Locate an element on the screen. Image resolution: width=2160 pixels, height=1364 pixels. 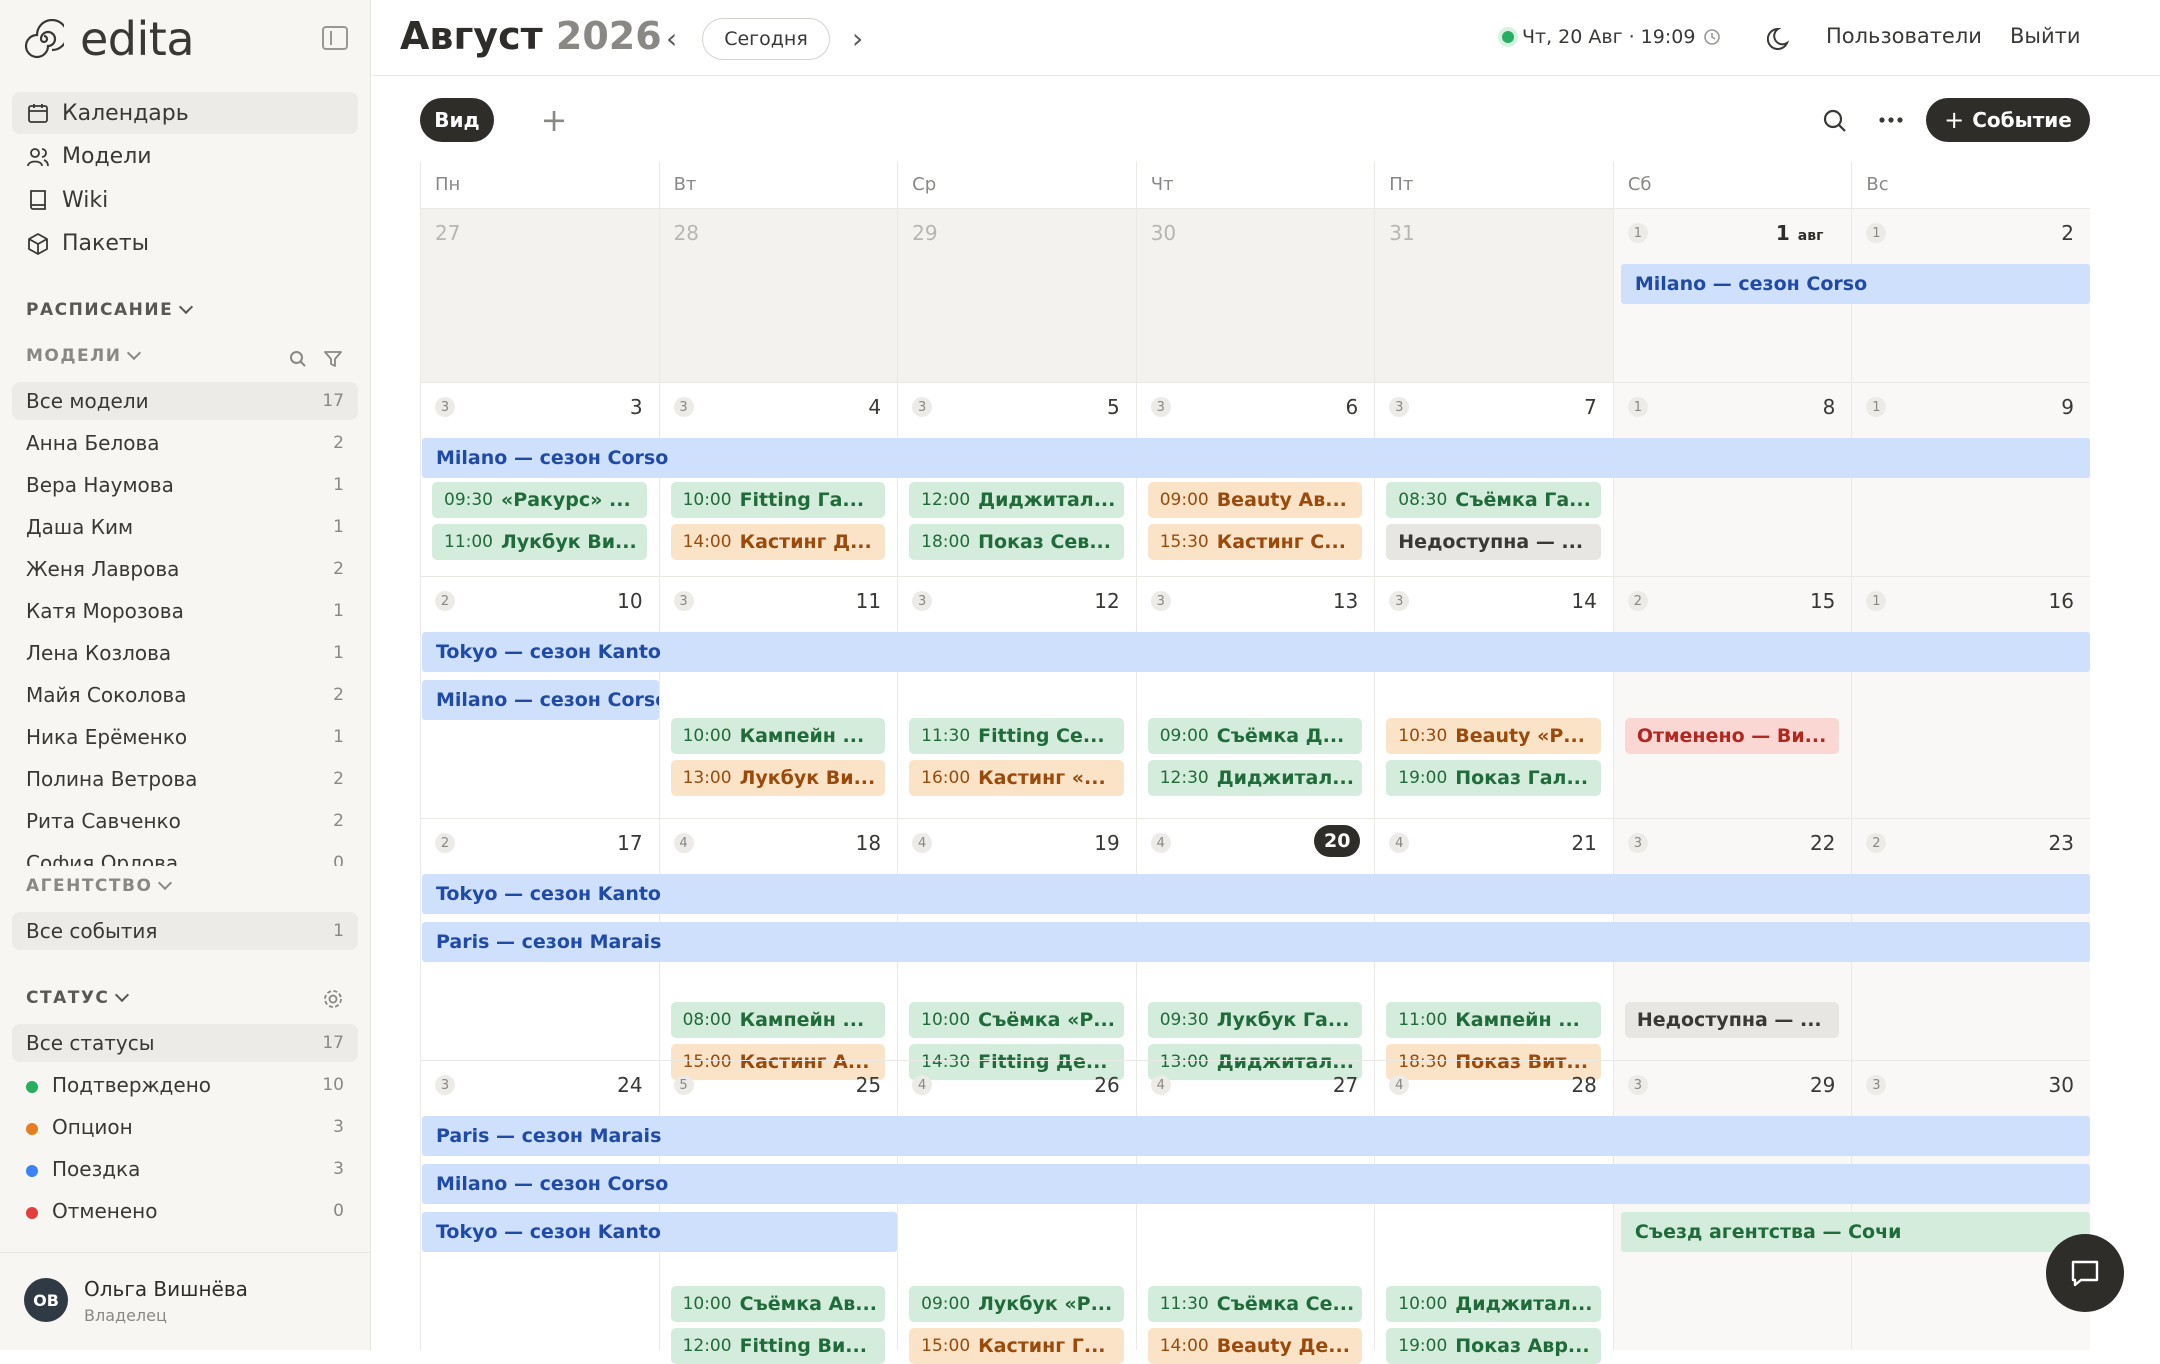
multi-day-event: Съезд агентства — Сочи is located at coordinates (1855, 1232).